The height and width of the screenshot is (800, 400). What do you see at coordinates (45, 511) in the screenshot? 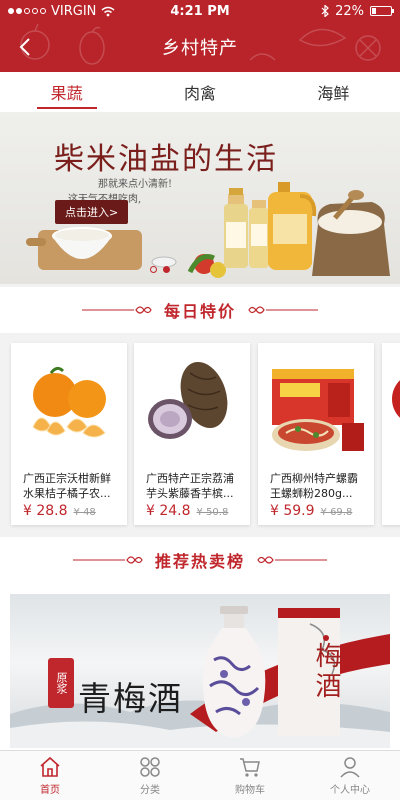
I see `current-price: ¥ 28.8` at bounding box center [45, 511].